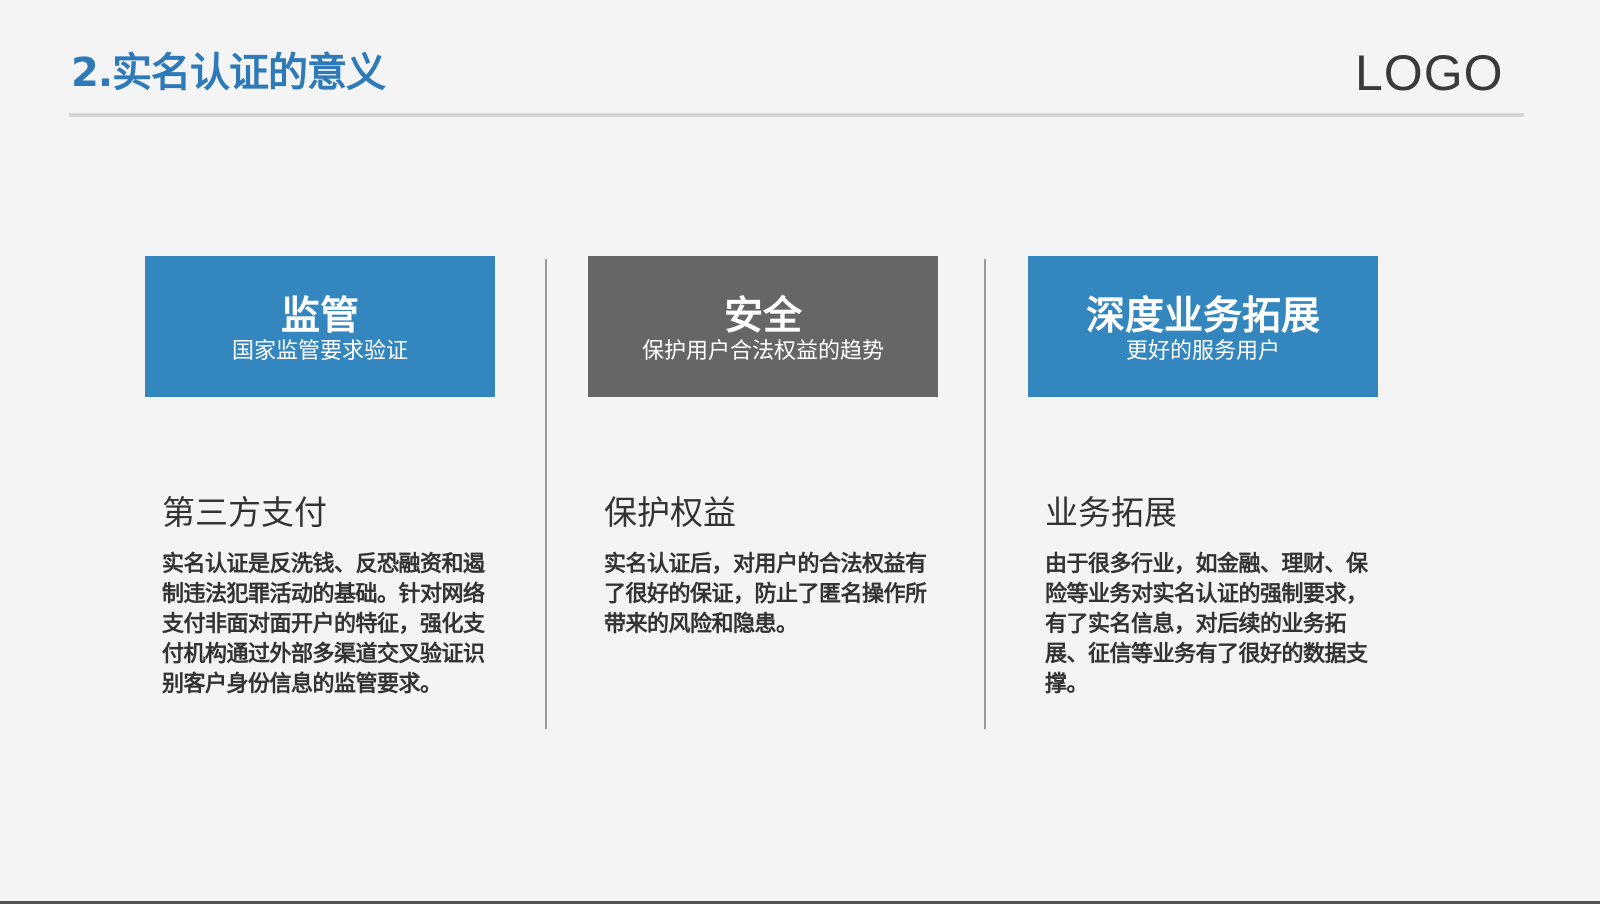 This screenshot has width=1600, height=904. Describe the element at coordinates (796, 115) in the screenshot. I see `header-divider` at that location.